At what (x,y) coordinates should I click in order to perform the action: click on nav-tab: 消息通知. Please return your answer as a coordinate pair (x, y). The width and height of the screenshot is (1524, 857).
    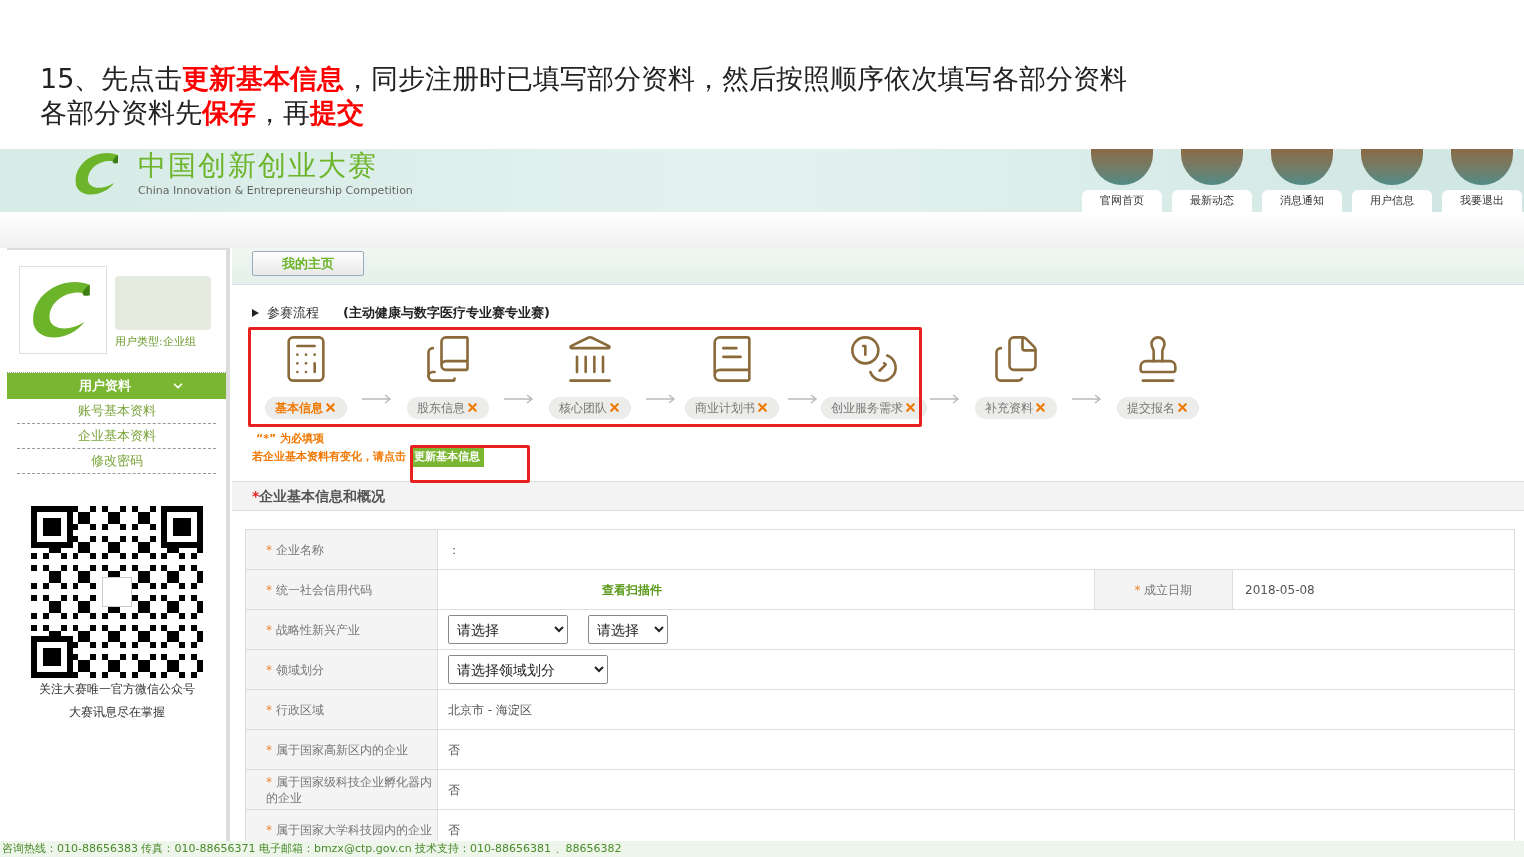
    Looking at the image, I should click on (1302, 201).